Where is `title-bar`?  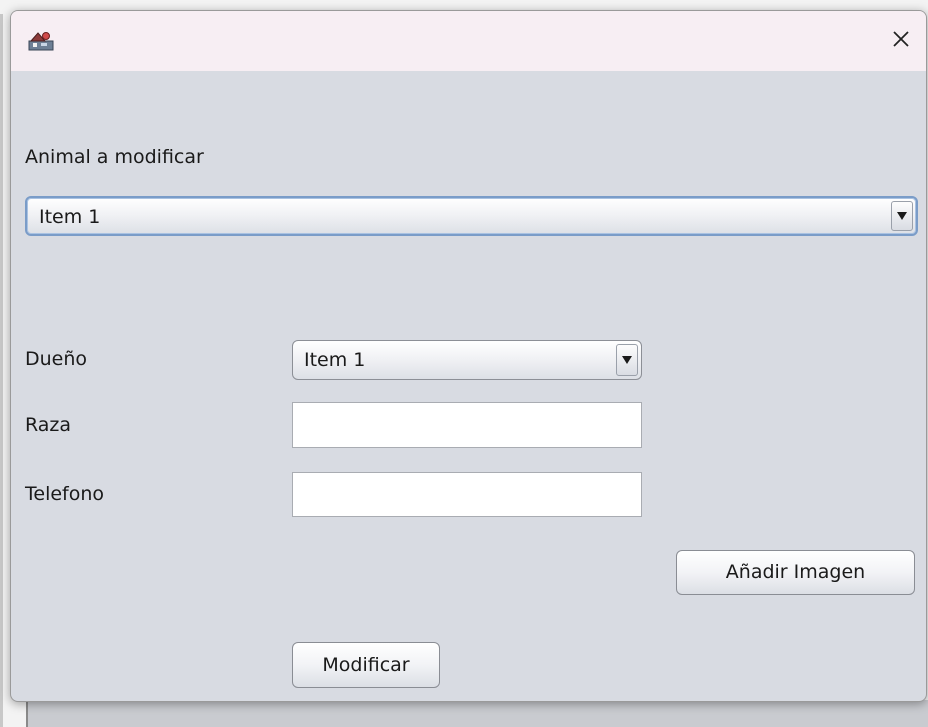
title-bar is located at coordinates (468, 41).